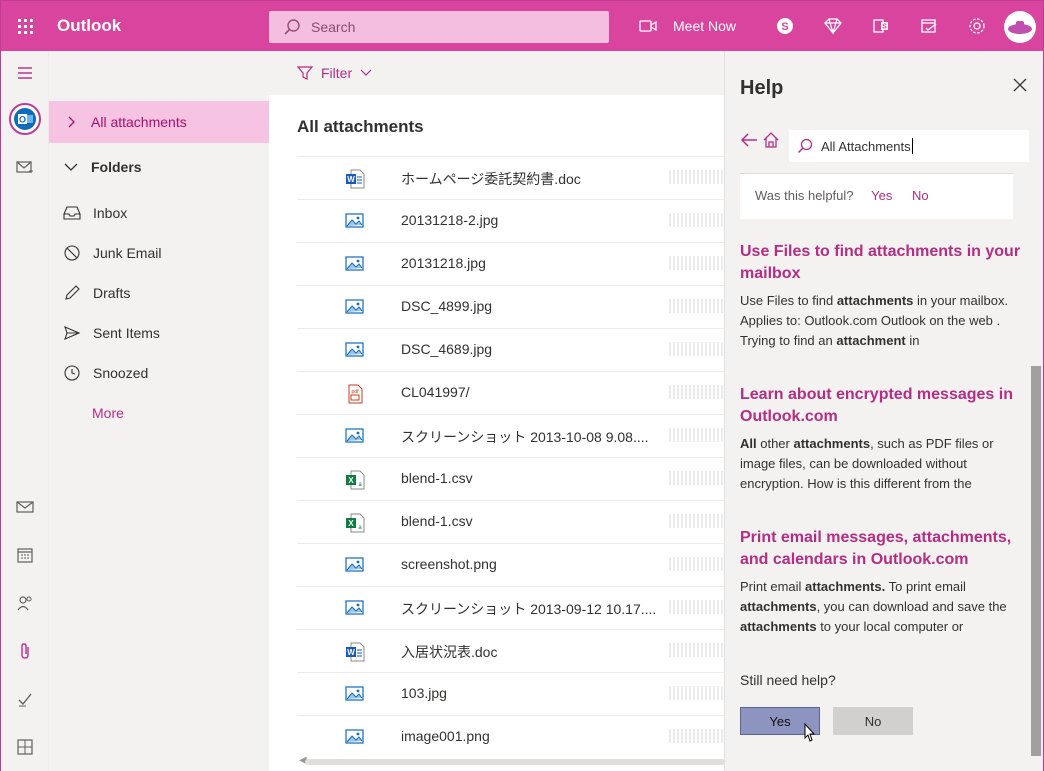 The image size is (1044, 771). What do you see at coordinates (873, 721) in the screenshot?
I see `still-need-help-no-button: No` at bounding box center [873, 721].